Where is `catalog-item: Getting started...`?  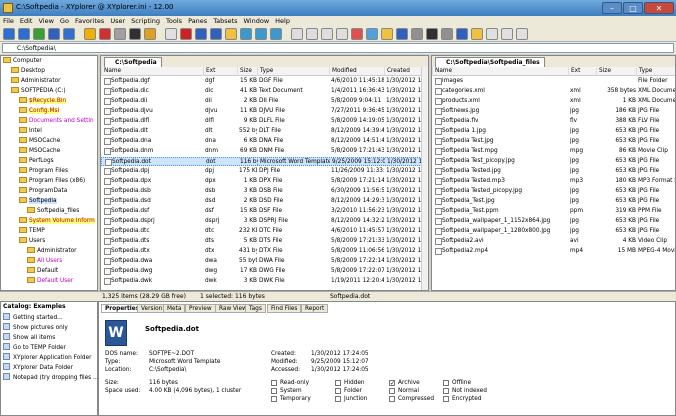 catalog-item: Getting started... is located at coordinates (33, 317).